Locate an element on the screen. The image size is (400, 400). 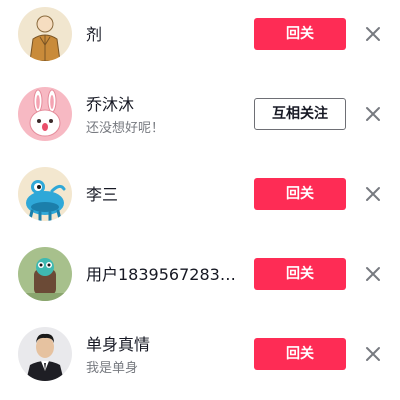
pink-bunny-avatar-icon is located at coordinates (45, 114).